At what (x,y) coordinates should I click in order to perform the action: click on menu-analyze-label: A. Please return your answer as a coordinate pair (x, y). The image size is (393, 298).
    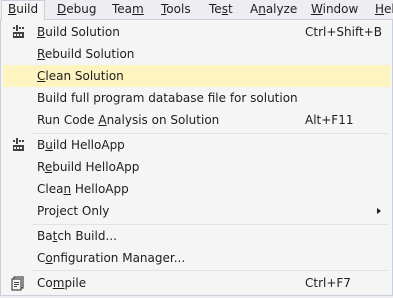
    Looking at the image, I should click on (254, 9).